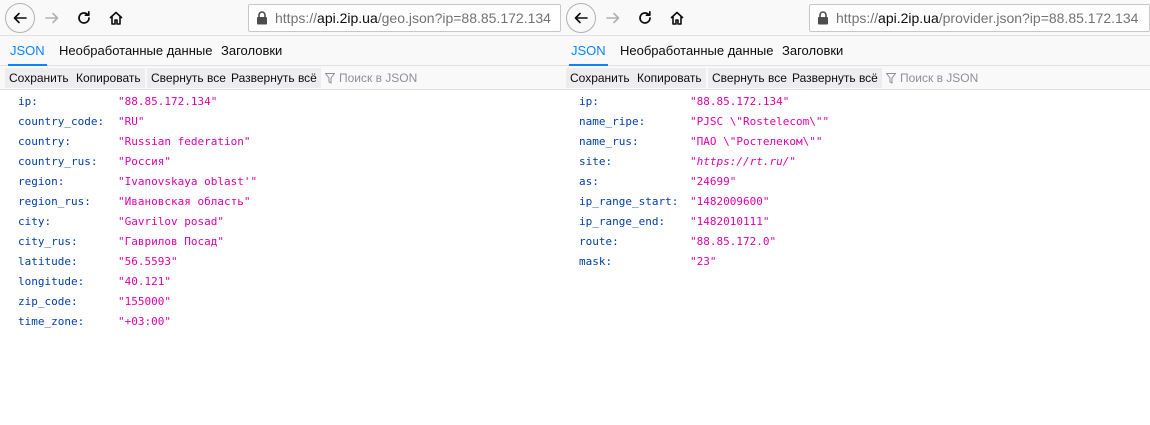 The width and height of the screenshot is (1150, 425). Describe the element at coordinates (280, 322) in the screenshot. I see `json-row: time_zone: "+03:00"` at that location.